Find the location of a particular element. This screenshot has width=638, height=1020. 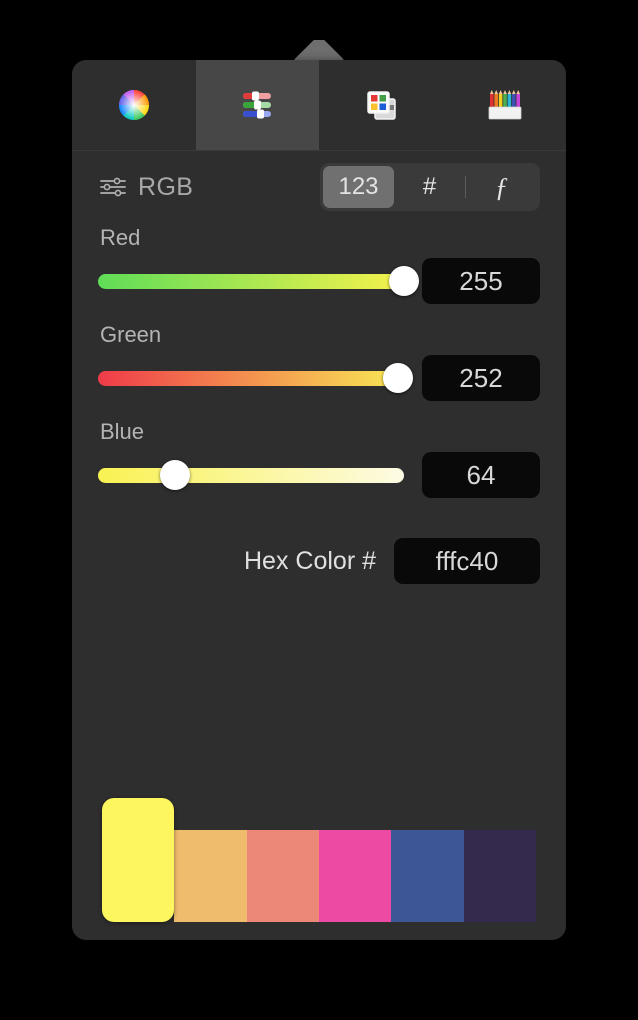

channel-label: Blue is located at coordinates (122, 431).